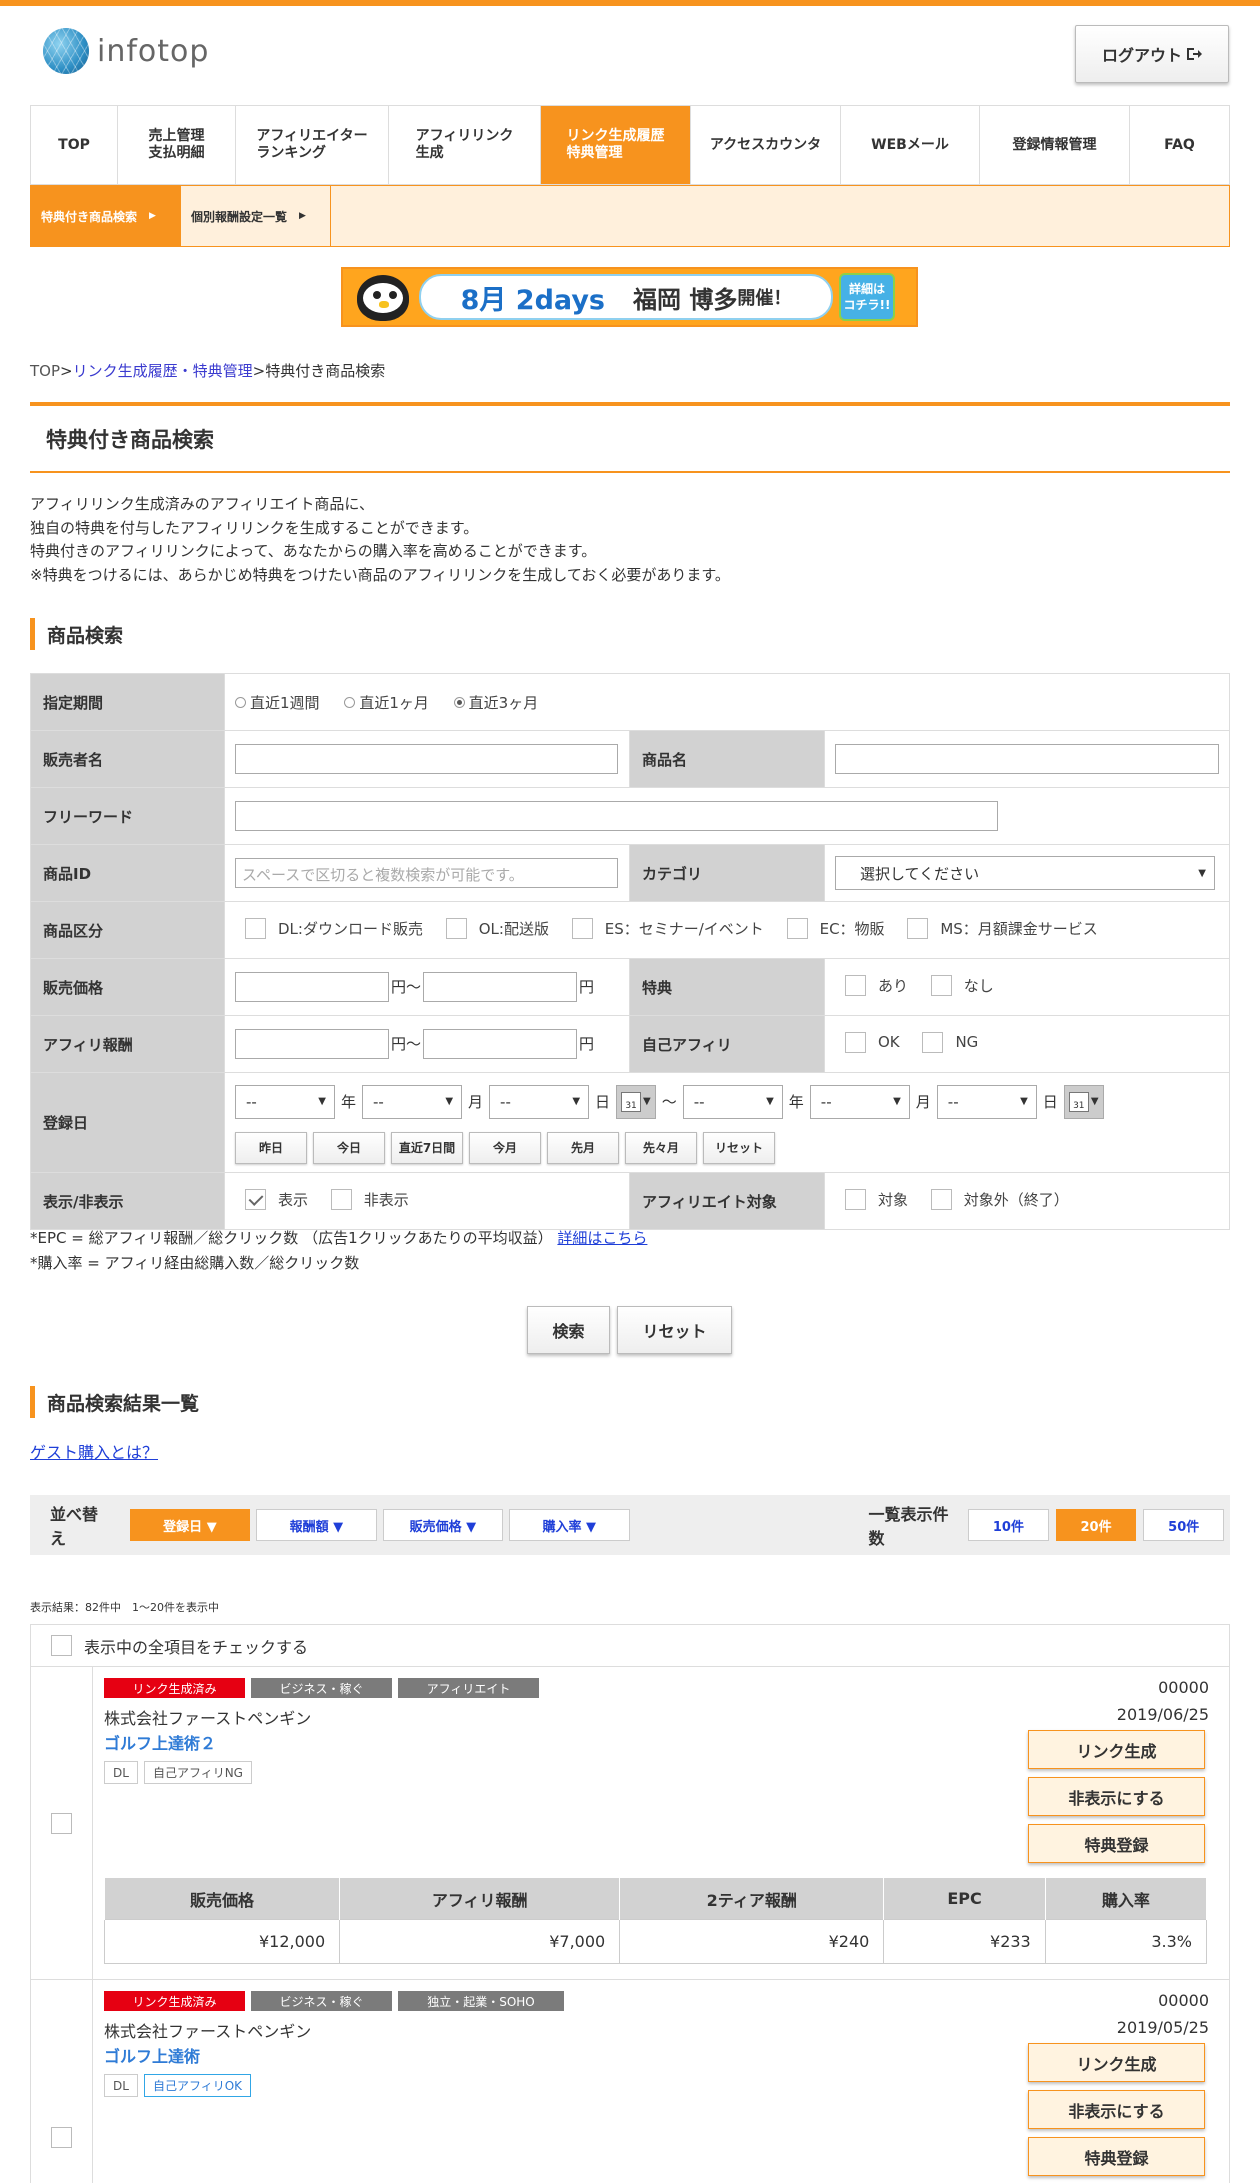 The image size is (1260, 2183). Describe the element at coordinates (334, 928) in the screenshot. I see `type-checkbox-dl: DL:ダウンロード販売` at that location.